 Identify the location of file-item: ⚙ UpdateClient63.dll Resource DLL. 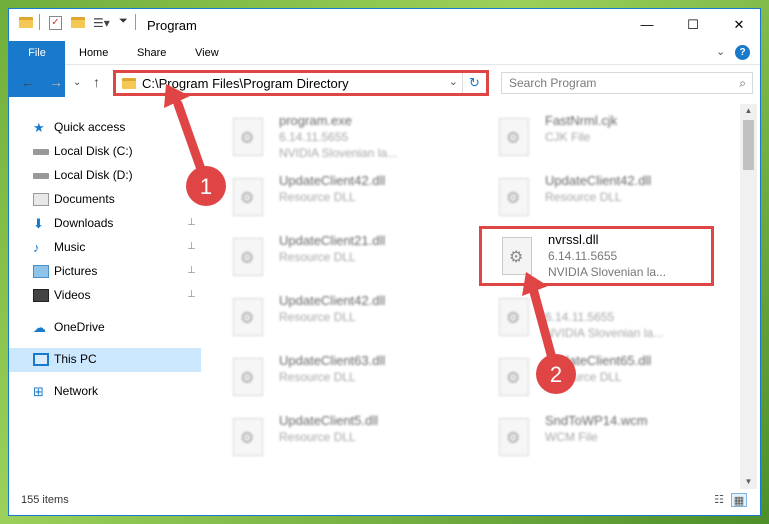
(330, 378).